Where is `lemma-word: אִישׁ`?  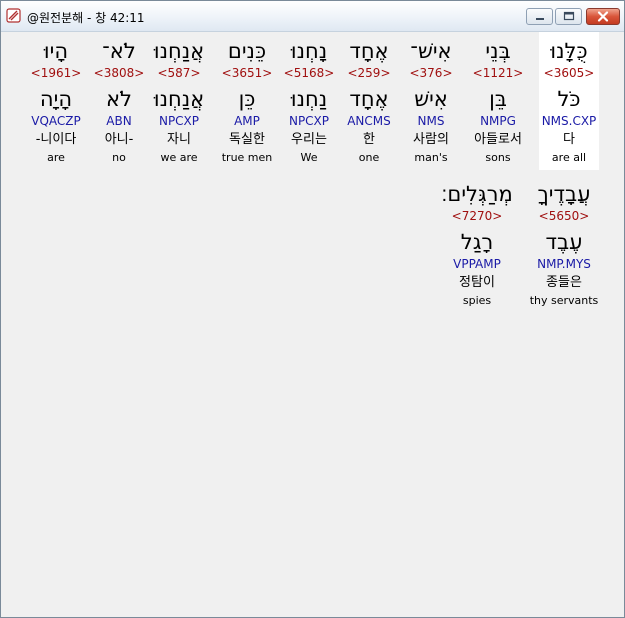
lemma-word: אִישׁ is located at coordinates (431, 99).